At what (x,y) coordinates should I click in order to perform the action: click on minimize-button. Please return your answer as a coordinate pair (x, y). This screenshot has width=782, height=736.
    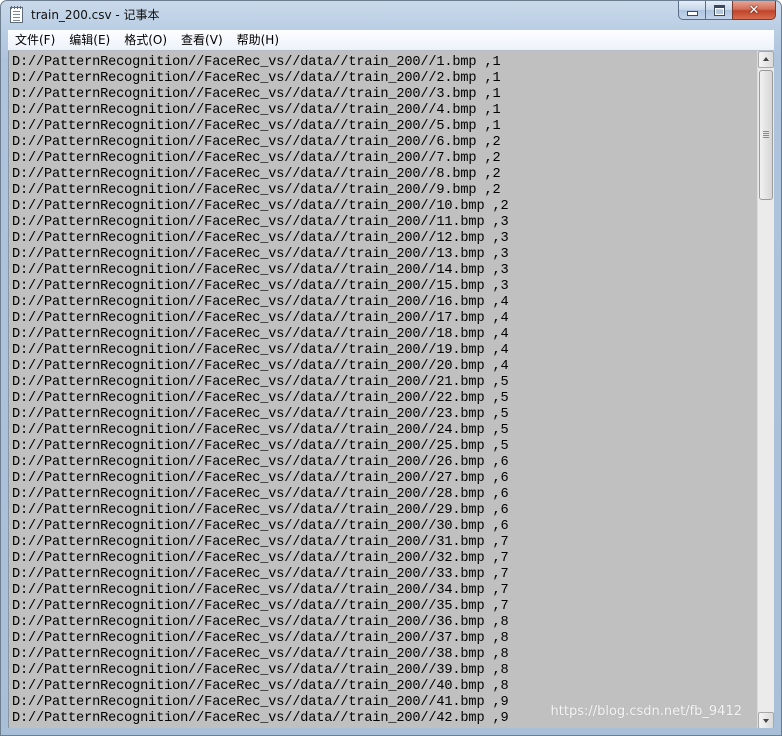
    Looking at the image, I should click on (691, 10).